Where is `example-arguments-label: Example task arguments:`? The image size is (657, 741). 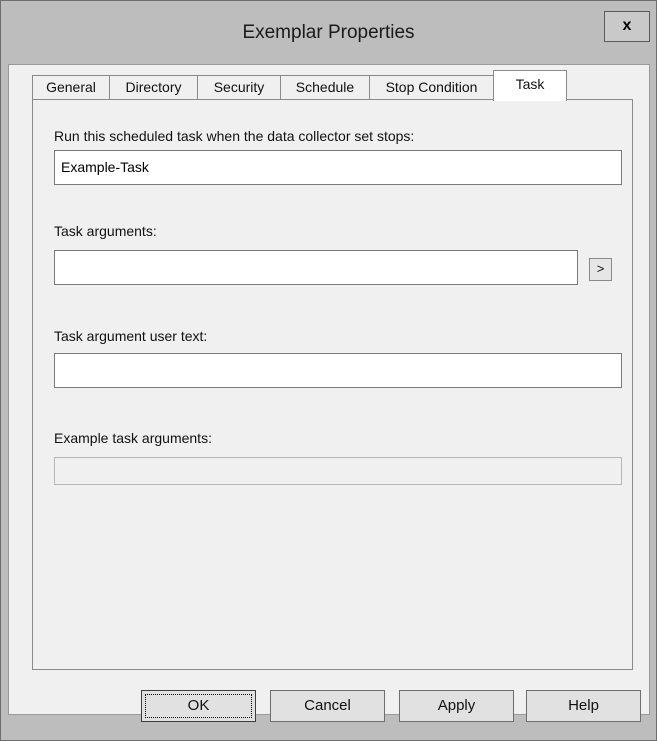 example-arguments-label: Example task arguments: is located at coordinates (133, 438).